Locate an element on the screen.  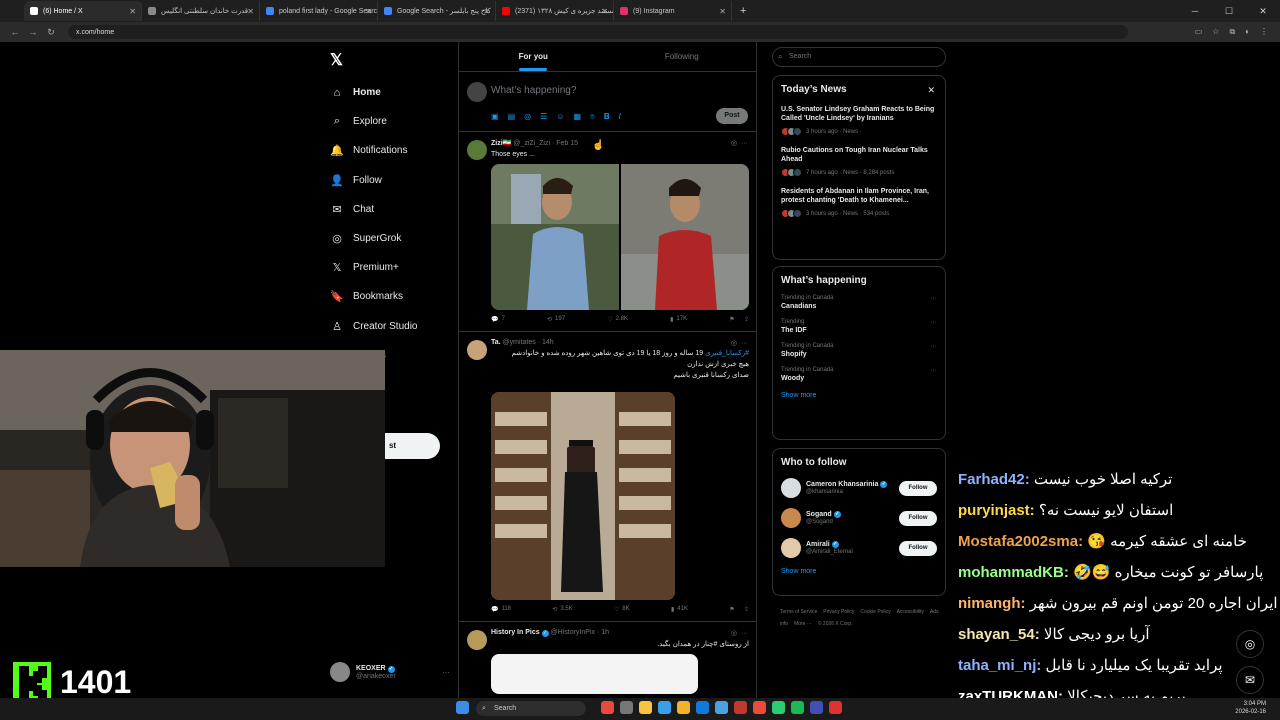
edge-browser-icon is located at coordinates (702, 707).